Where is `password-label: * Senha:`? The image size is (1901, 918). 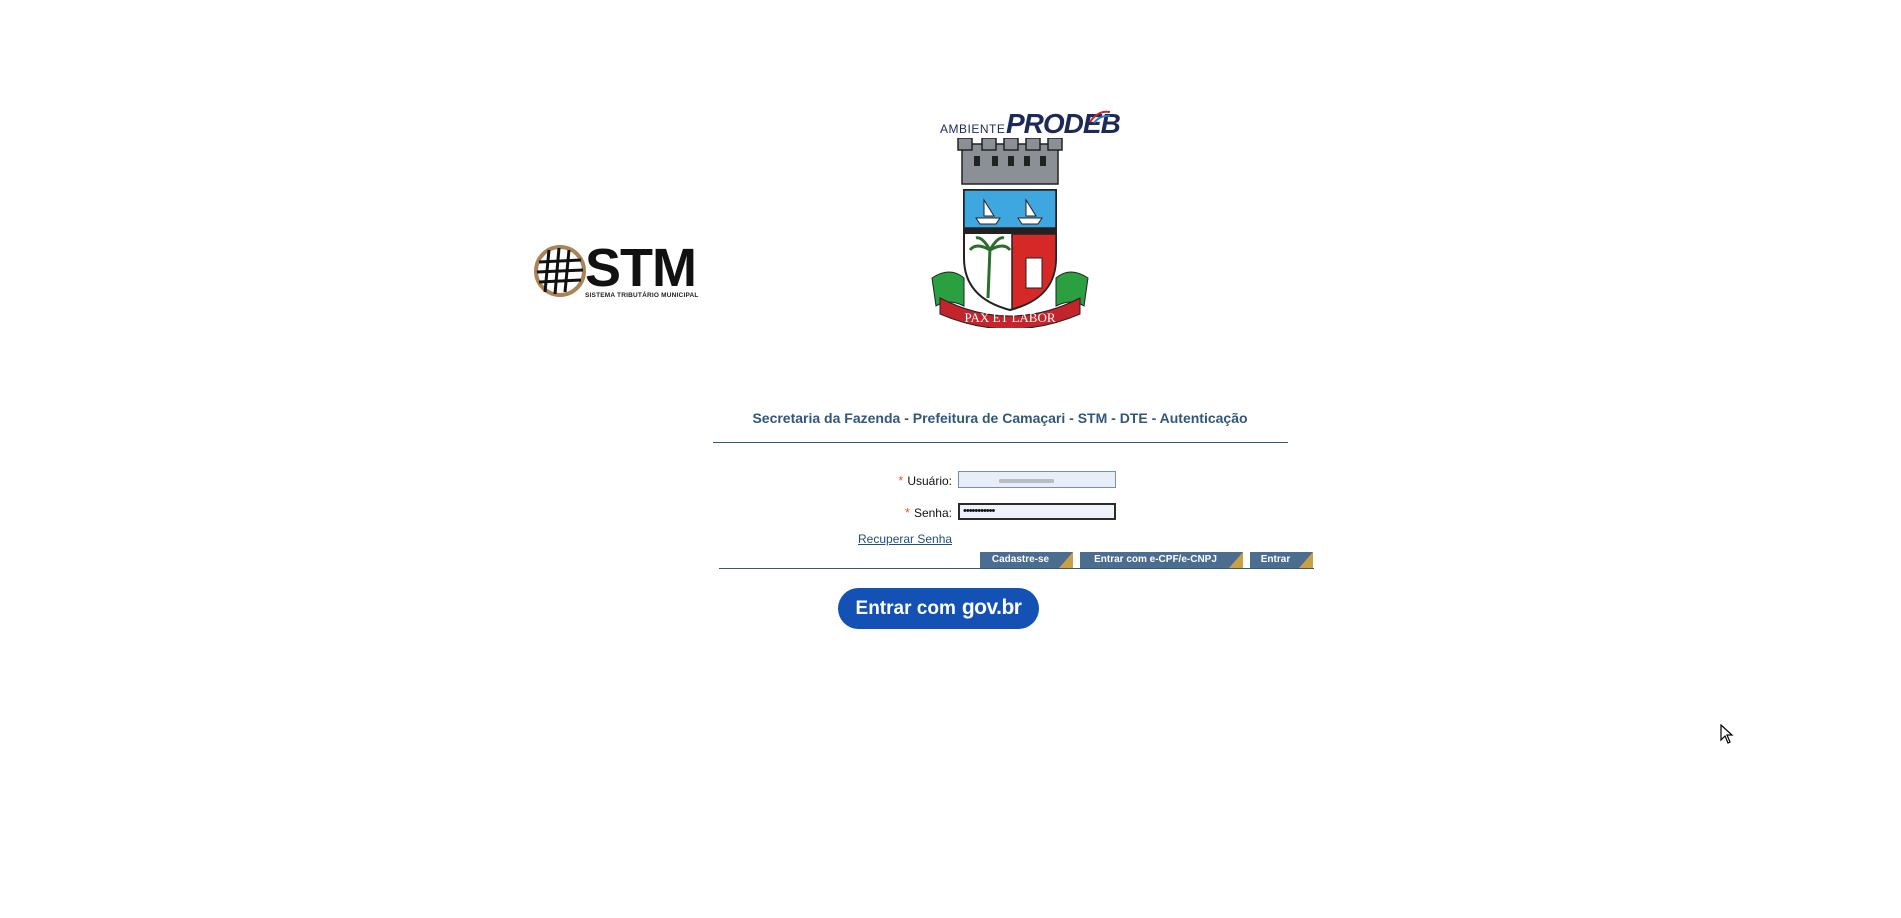
password-label: * Senha: is located at coordinates (876, 512).